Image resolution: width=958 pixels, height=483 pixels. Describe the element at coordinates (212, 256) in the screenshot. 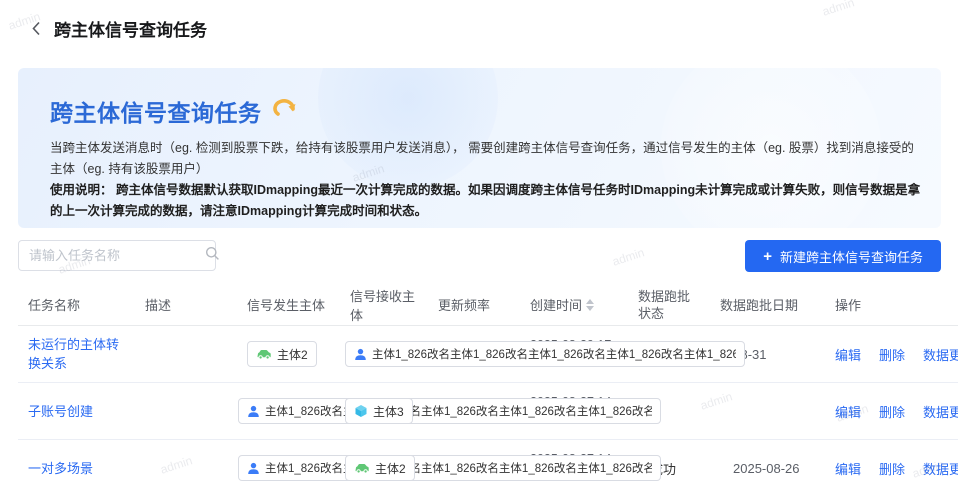

I see `search-icon` at that location.